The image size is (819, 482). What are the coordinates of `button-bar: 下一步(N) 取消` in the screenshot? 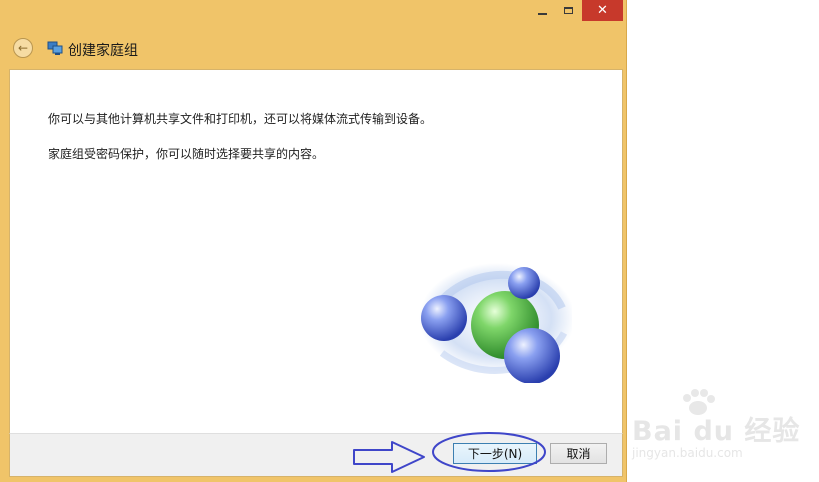 It's located at (316, 455).